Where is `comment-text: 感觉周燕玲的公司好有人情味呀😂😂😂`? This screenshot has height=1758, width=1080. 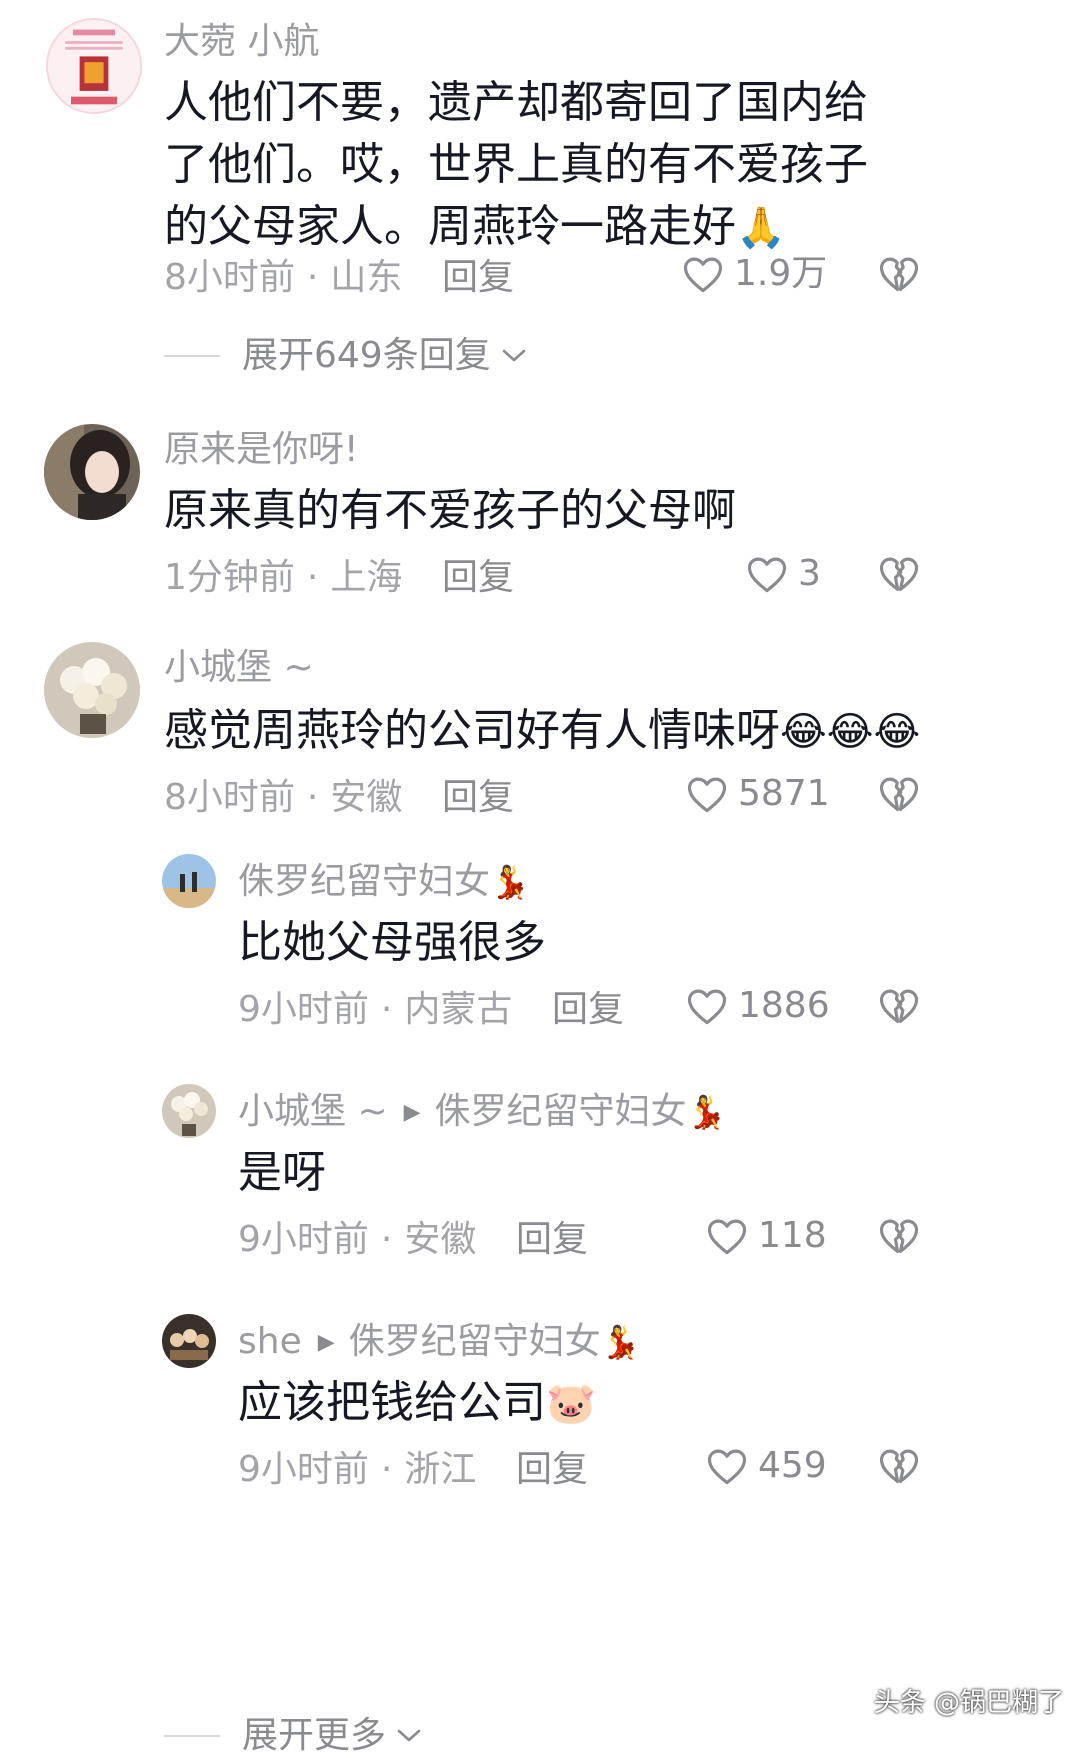
comment-text: 感觉周燕玲的公司好有人情味呀😂😂😂 is located at coordinates (544, 731).